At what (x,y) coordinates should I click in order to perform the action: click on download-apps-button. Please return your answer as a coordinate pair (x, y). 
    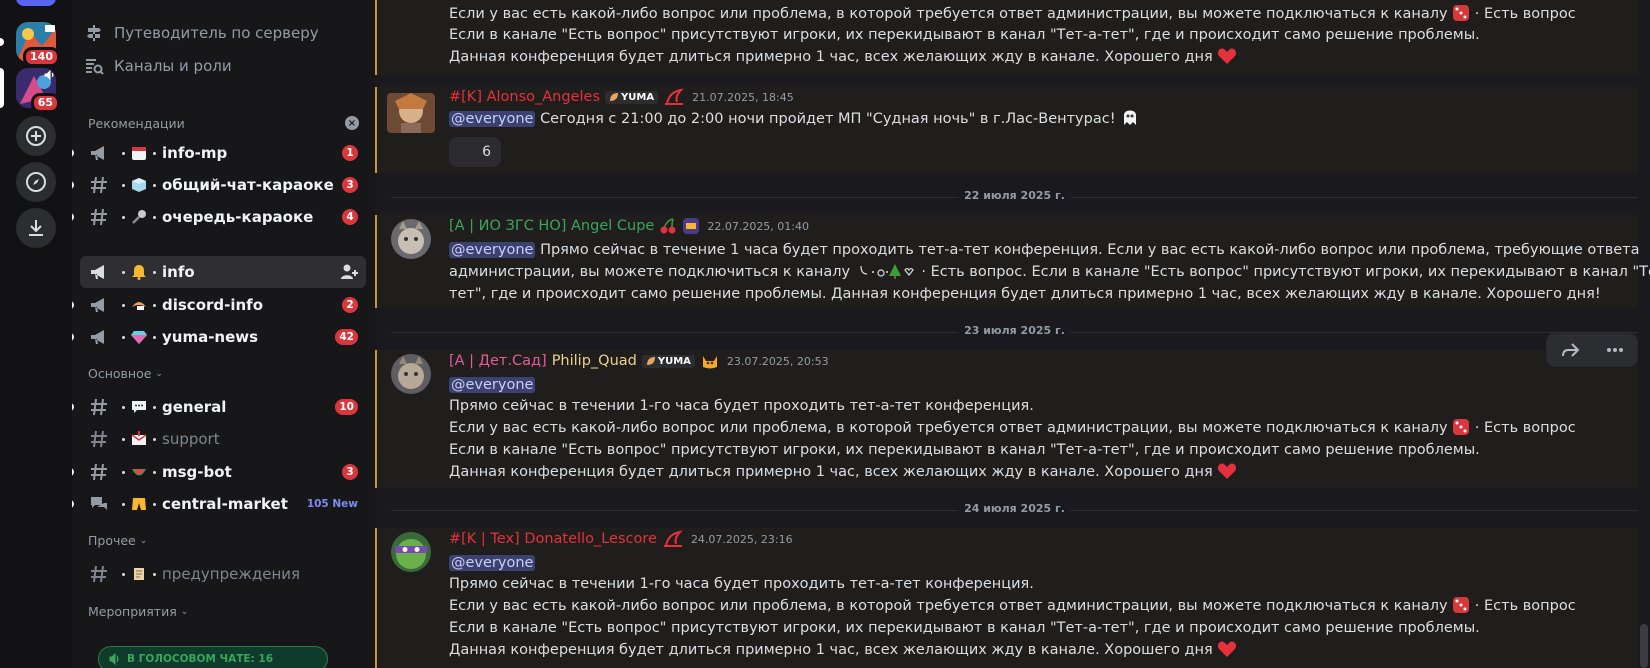
    Looking at the image, I should click on (36, 228).